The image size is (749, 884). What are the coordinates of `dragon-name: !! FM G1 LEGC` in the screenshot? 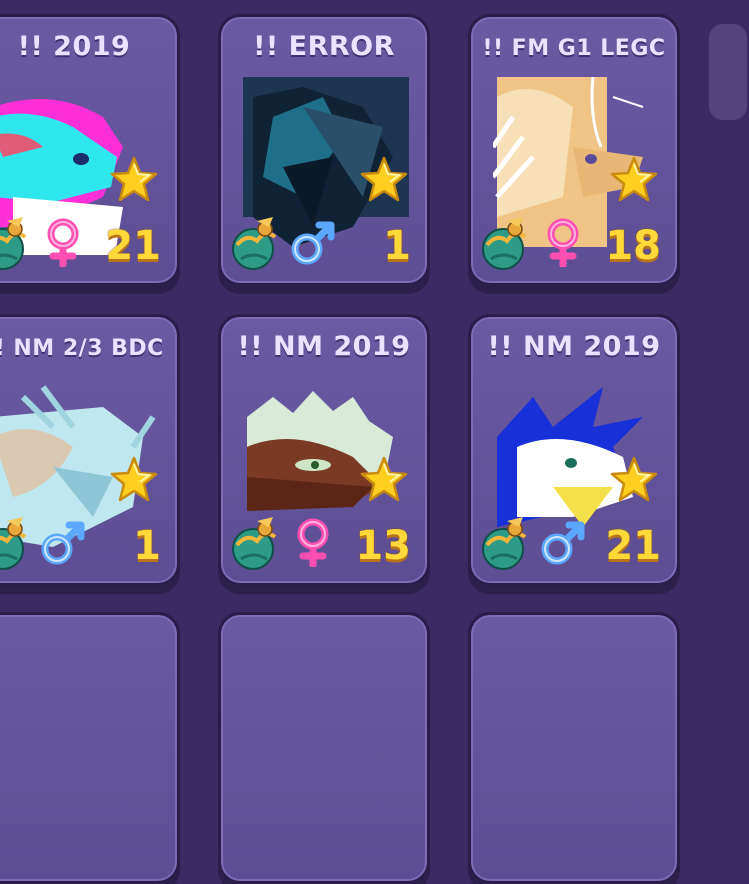 It's located at (574, 48).